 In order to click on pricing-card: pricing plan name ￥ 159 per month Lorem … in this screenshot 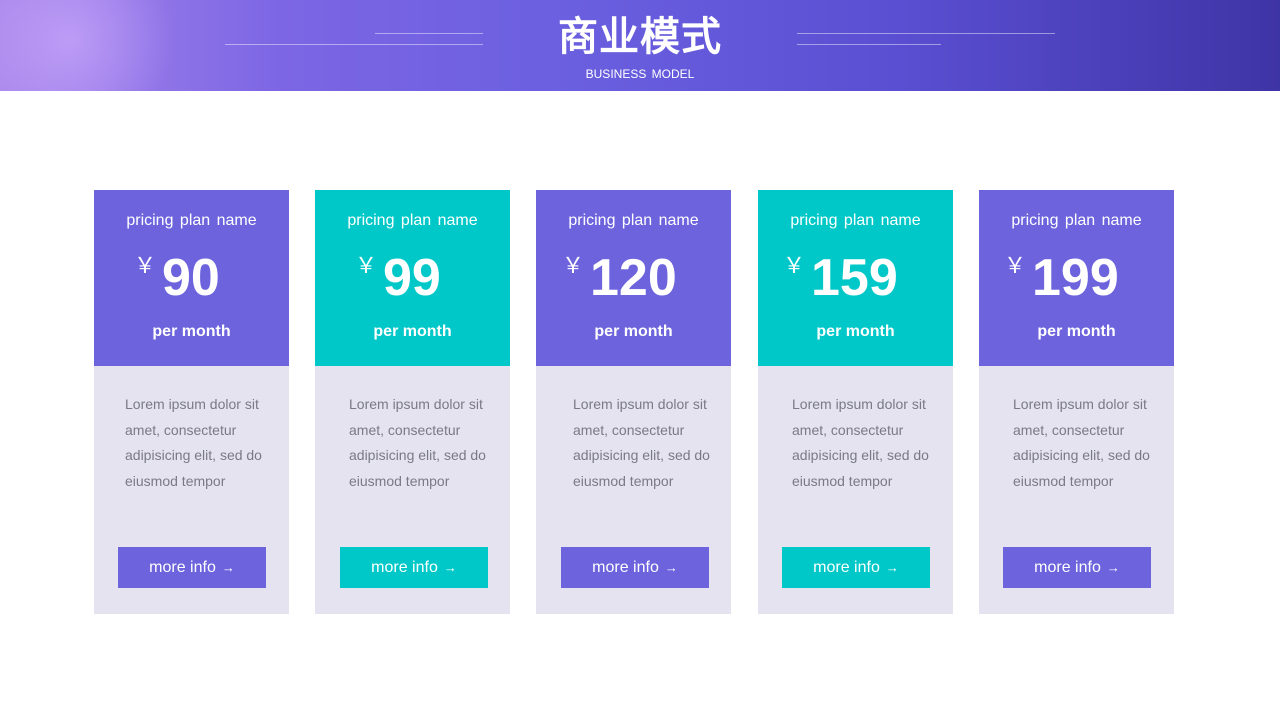, I will do `click(855, 402)`.